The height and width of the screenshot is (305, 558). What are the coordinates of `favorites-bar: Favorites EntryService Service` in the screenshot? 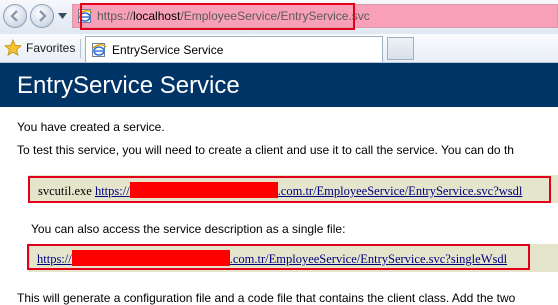 It's located at (279, 48).